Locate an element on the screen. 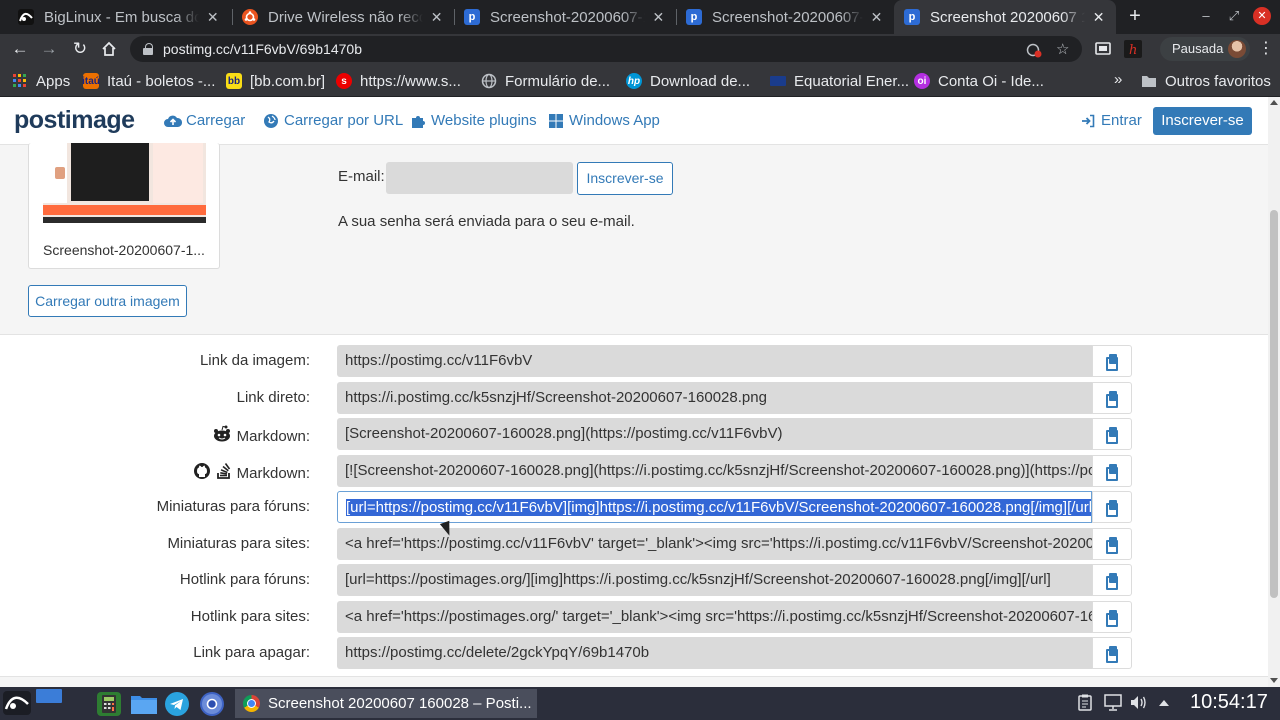 The image size is (1280, 720). itau-icon: itaú is located at coordinates (91, 81).